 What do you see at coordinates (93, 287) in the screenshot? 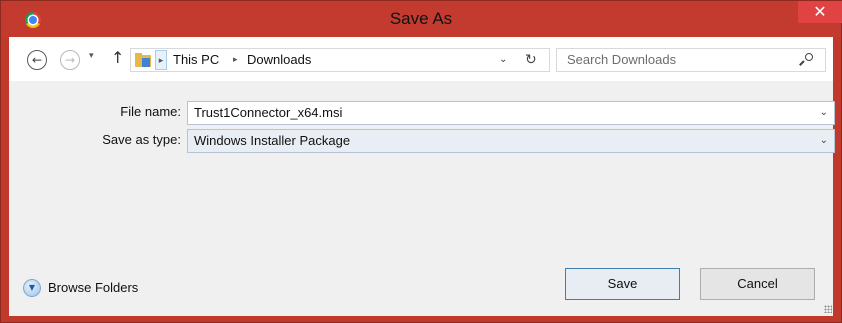
I see `browse-folders-label: Browse Folders` at bounding box center [93, 287].